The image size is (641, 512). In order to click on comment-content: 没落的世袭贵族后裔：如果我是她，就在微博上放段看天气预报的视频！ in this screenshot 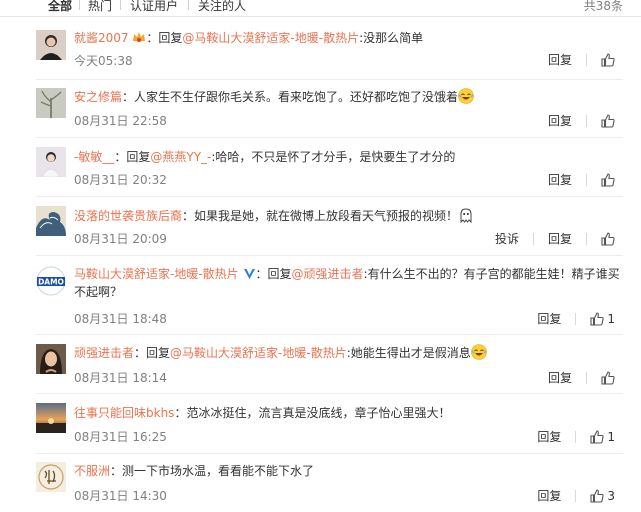, I will do `click(348, 216)`.